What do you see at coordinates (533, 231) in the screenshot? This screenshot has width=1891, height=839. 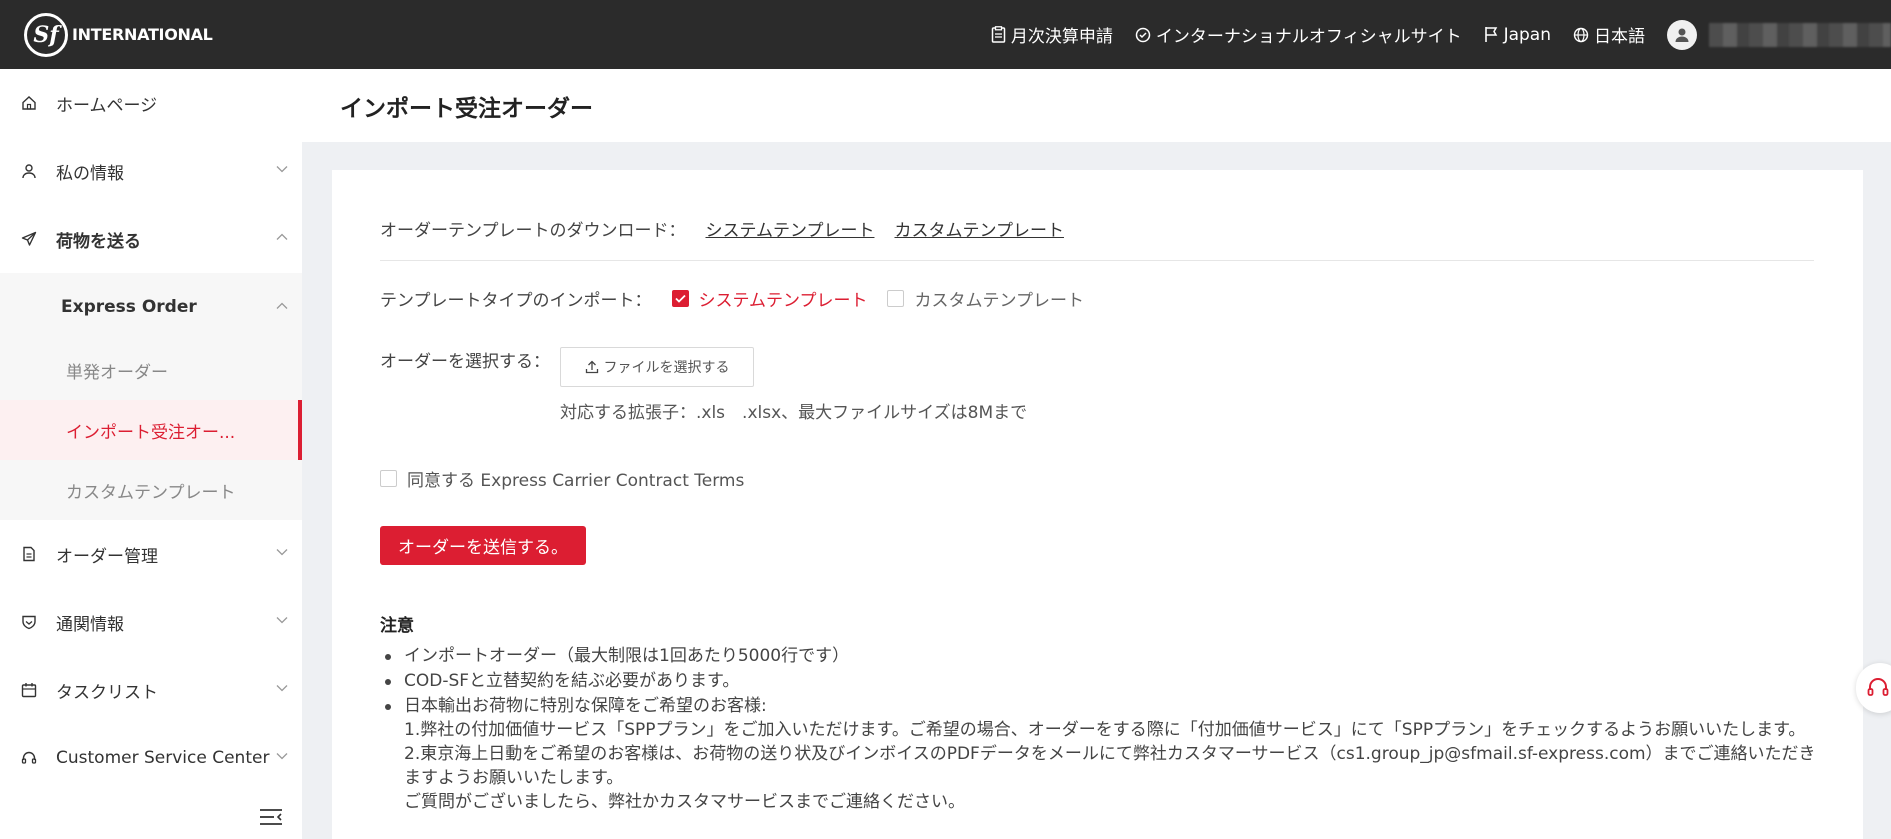 I see `download-label: オーダーテンプレートのダウンロード：` at bounding box center [533, 231].